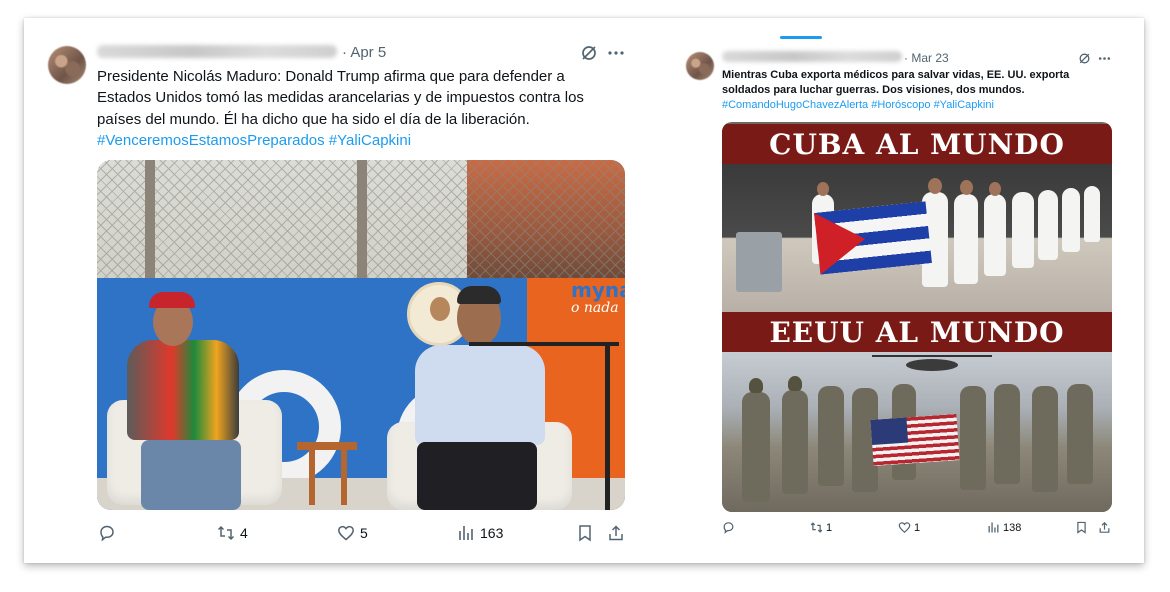  What do you see at coordinates (993, 527) in the screenshot?
I see `views-icon` at bounding box center [993, 527].